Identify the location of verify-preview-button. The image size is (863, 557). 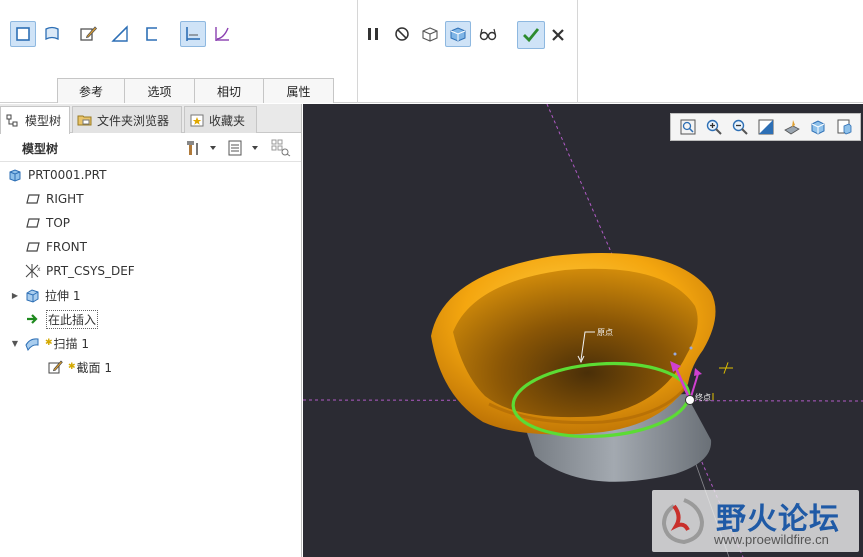
(458, 34).